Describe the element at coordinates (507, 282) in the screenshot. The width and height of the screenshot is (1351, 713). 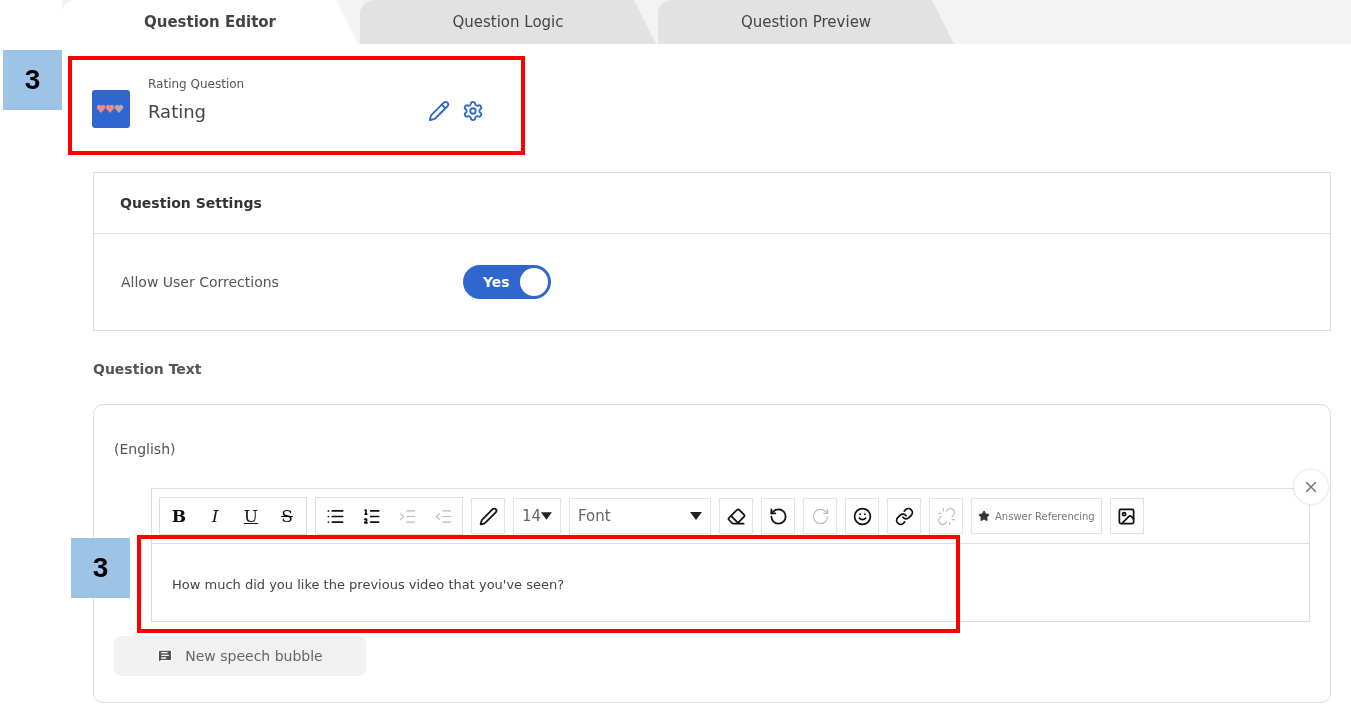
I see `toggle-switch: Yes` at that location.